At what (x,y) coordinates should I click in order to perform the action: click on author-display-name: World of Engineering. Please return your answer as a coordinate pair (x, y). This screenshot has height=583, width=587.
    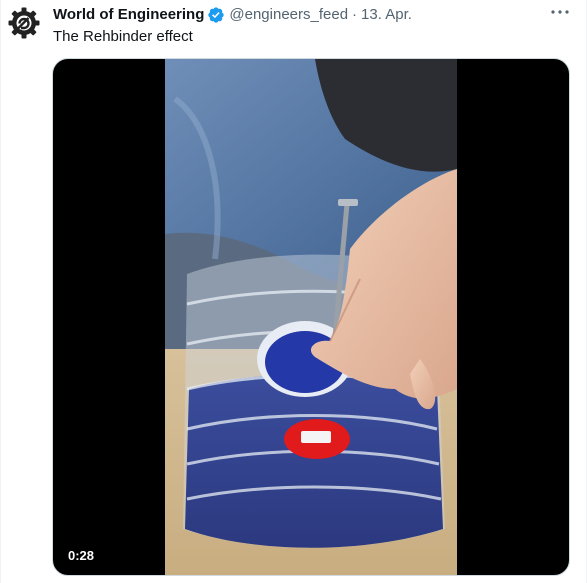
    Looking at the image, I should click on (128, 15).